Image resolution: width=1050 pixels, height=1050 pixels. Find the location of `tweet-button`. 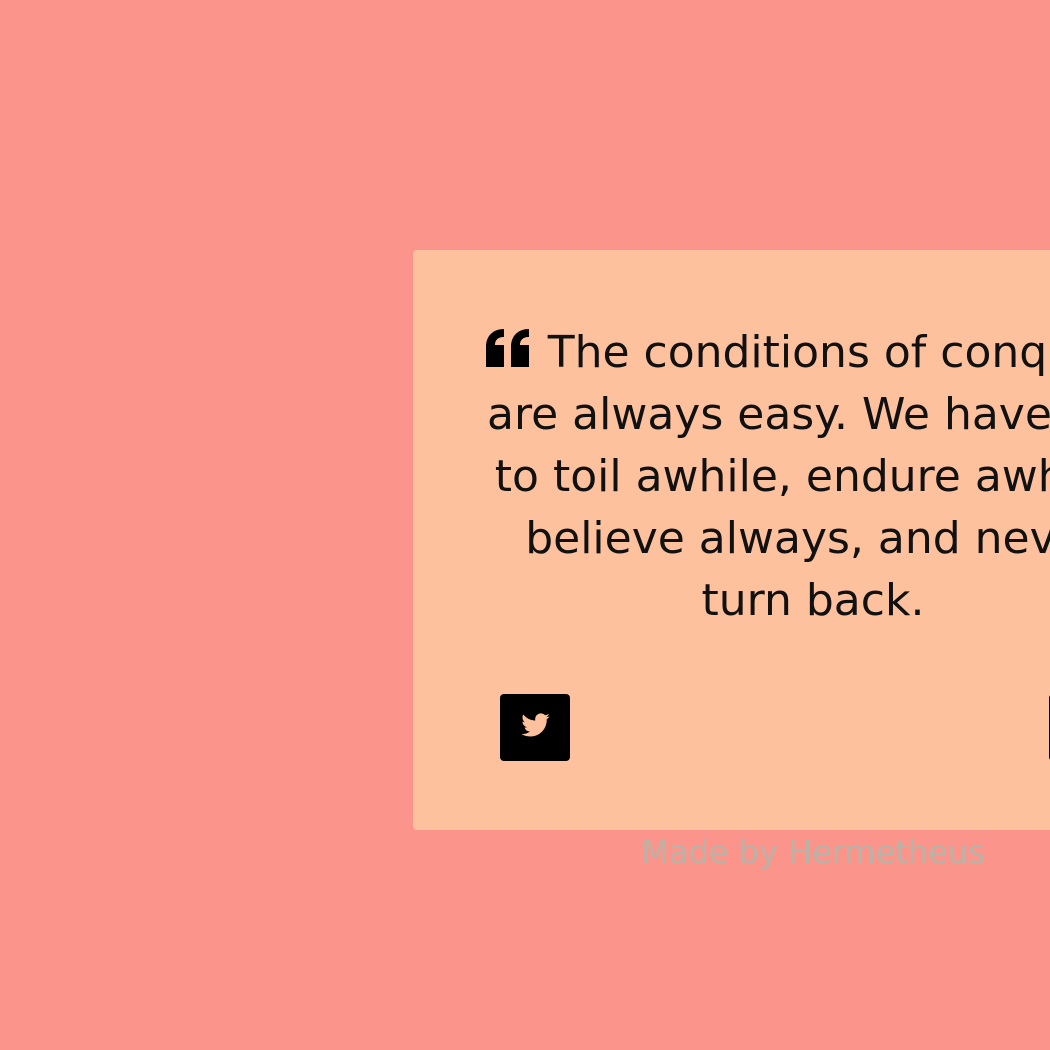

tweet-button is located at coordinates (535, 727).